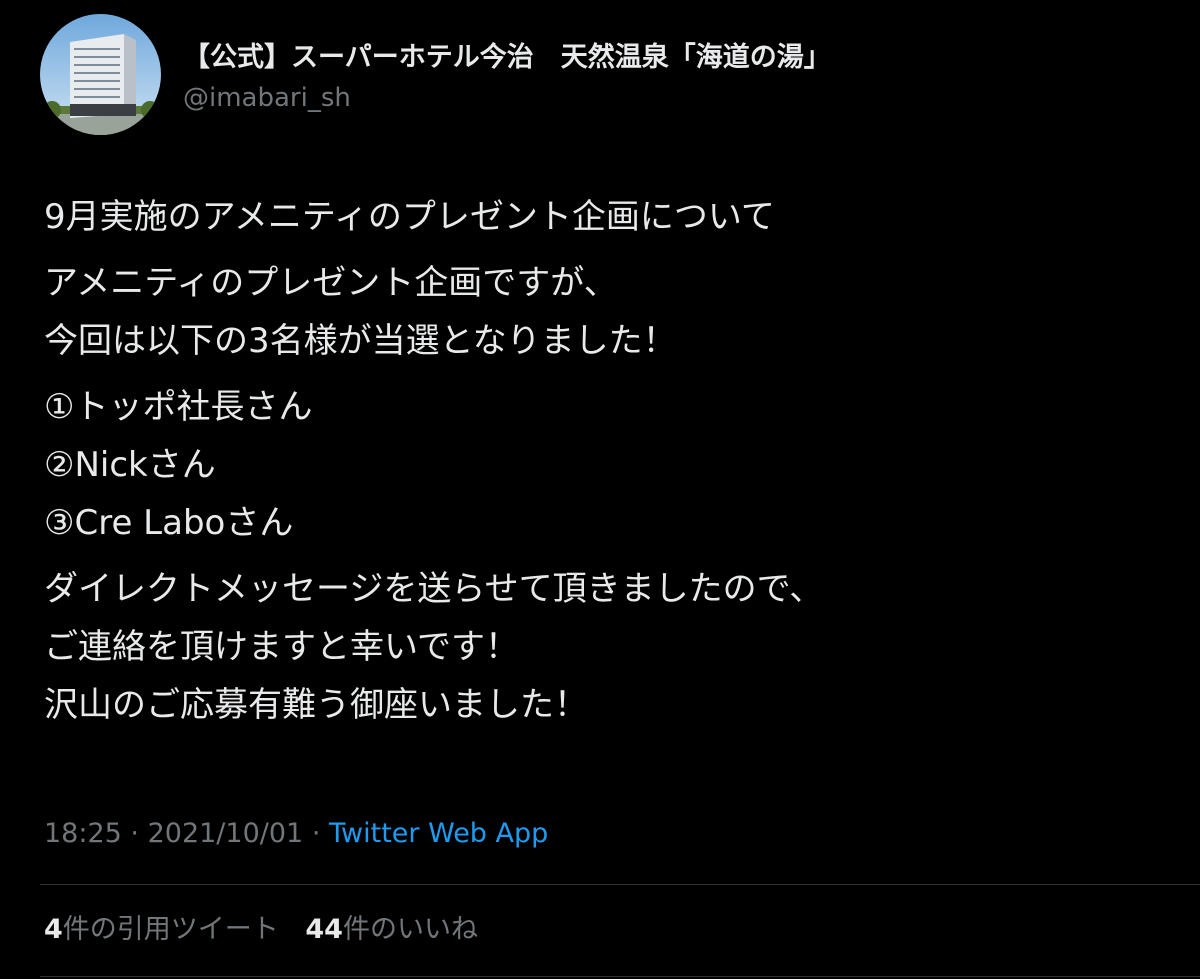 This screenshot has width=1200, height=979. Describe the element at coordinates (178, 407) in the screenshot. I see `tweet-line: ①トッポ社長さん` at that location.